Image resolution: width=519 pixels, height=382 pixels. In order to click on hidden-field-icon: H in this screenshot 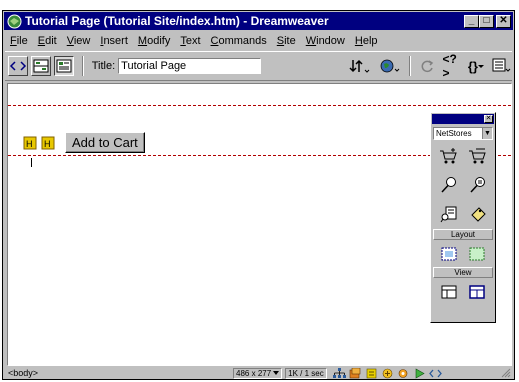, I will do `click(30, 143)`.